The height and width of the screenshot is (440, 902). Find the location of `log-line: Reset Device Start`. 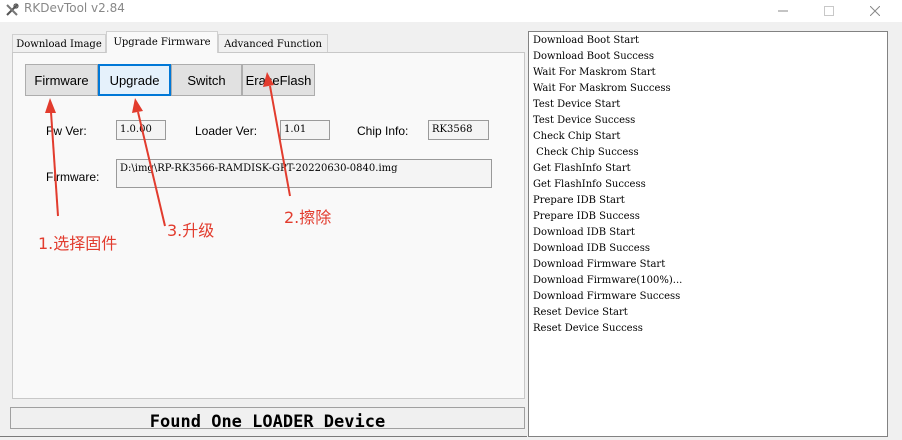

log-line: Reset Device Start is located at coordinates (580, 312).